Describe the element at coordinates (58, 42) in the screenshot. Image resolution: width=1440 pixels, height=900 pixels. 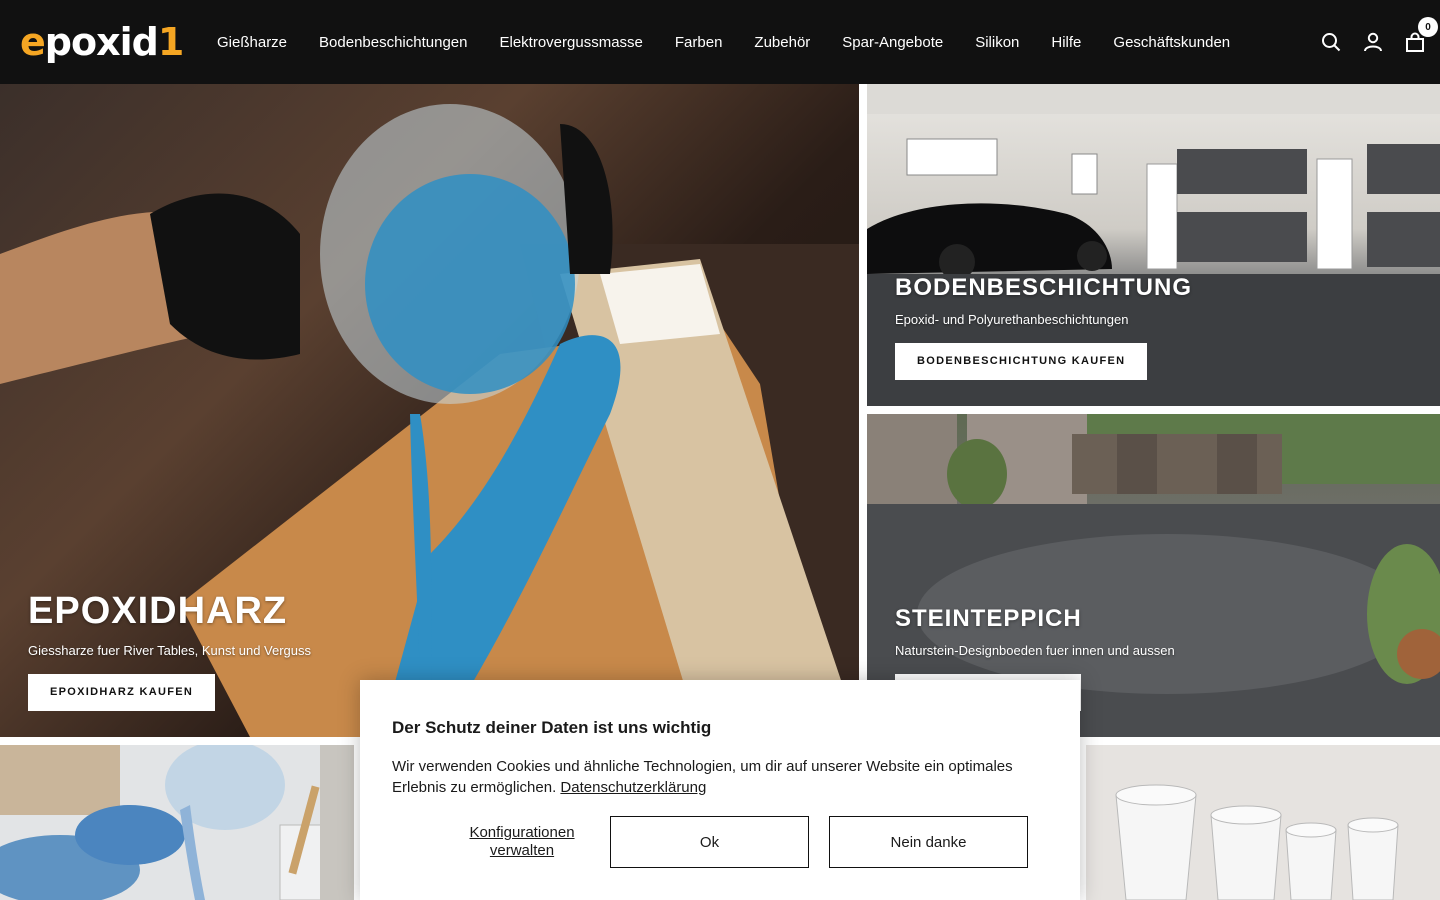
I see `logo-text-p: p` at that location.